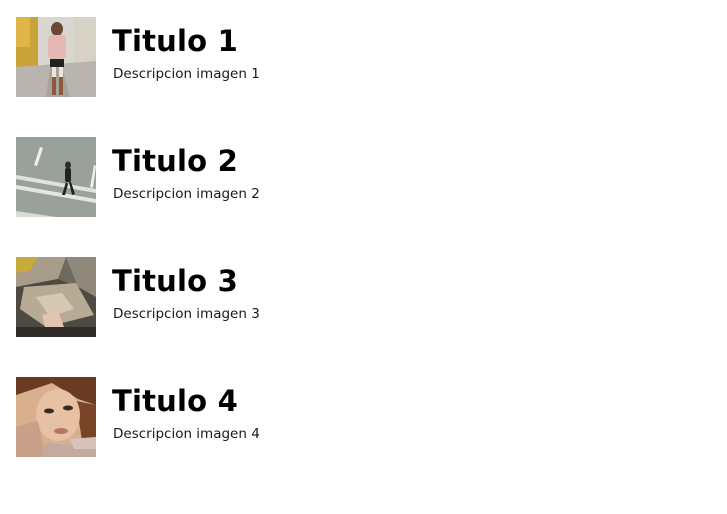 This screenshot has width=727, height=514. Describe the element at coordinates (175, 401) in the screenshot. I see `item-title: Titulo 4` at that location.